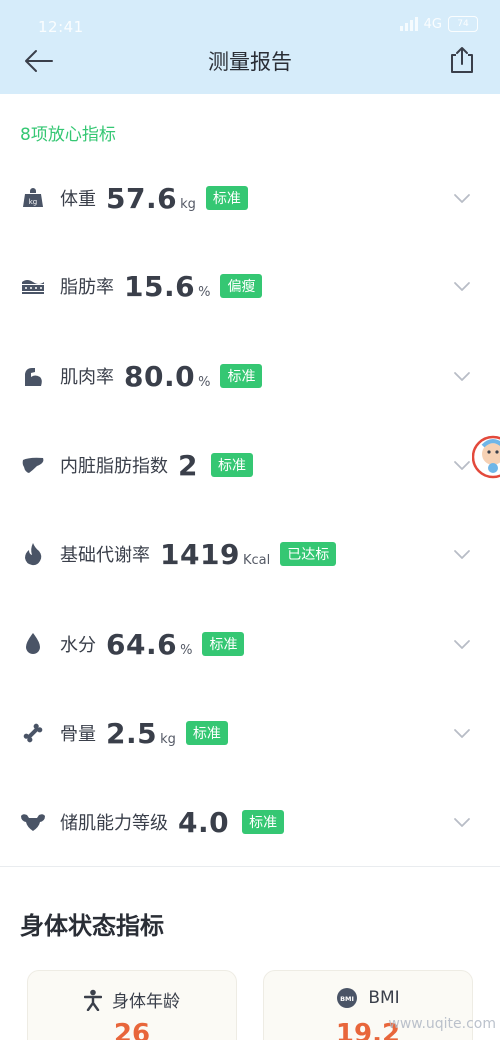  Describe the element at coordinates (92, 926) in the screenshot. I see `body-status-title: 身体状态指标` at that location.